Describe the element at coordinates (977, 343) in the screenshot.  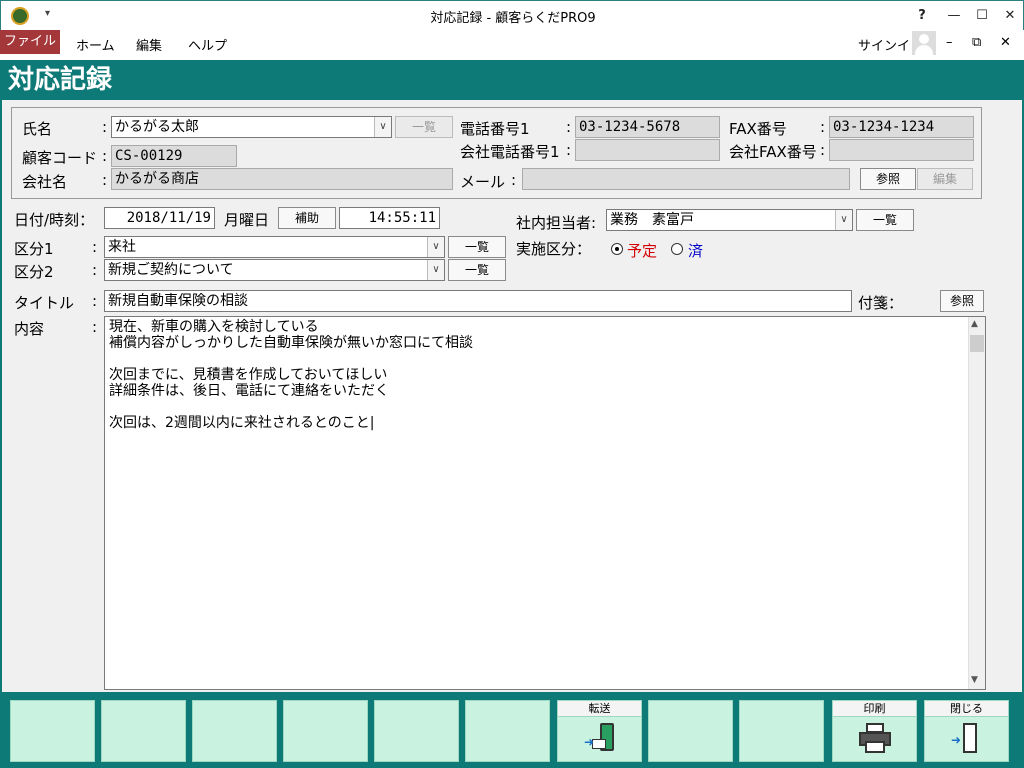
I see `scroll-thumb` at that location.